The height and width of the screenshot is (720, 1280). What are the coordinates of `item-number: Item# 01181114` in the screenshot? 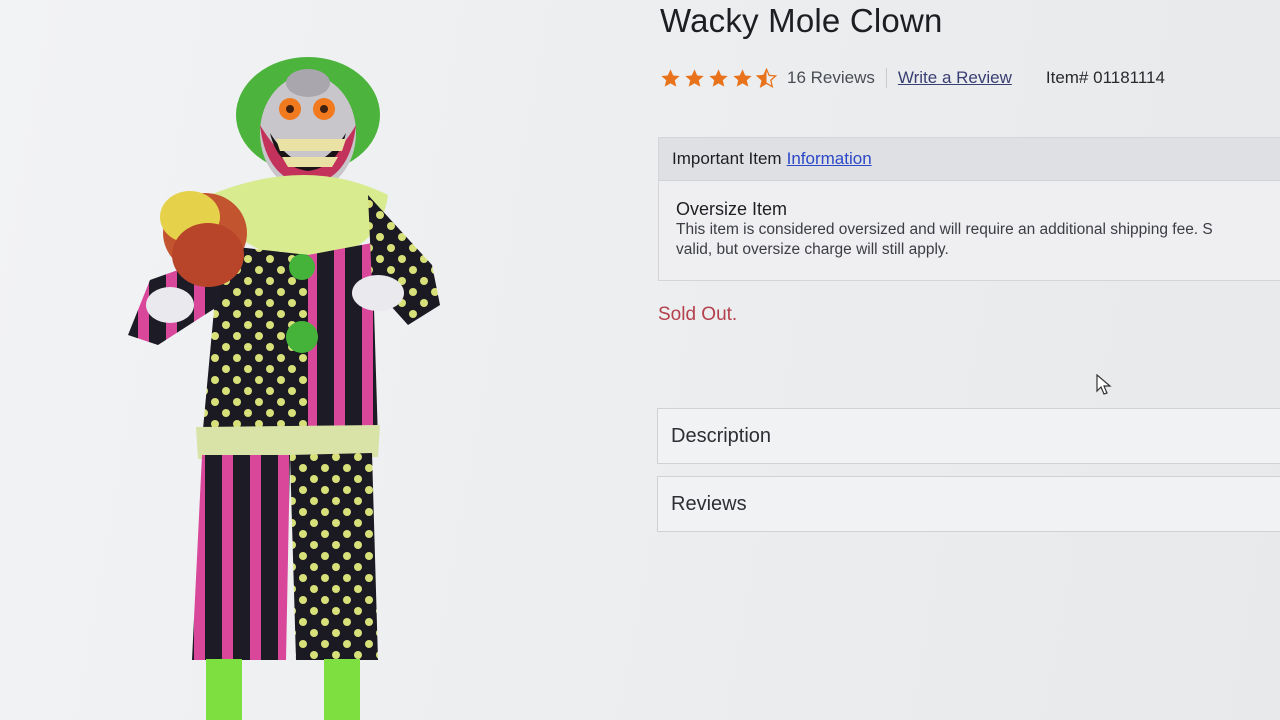 It's located at (1105, 77).